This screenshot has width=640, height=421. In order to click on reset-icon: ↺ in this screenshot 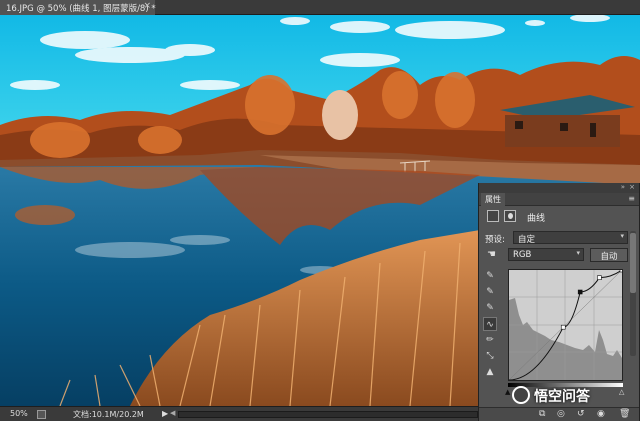, I will do `click(581, 414)`.